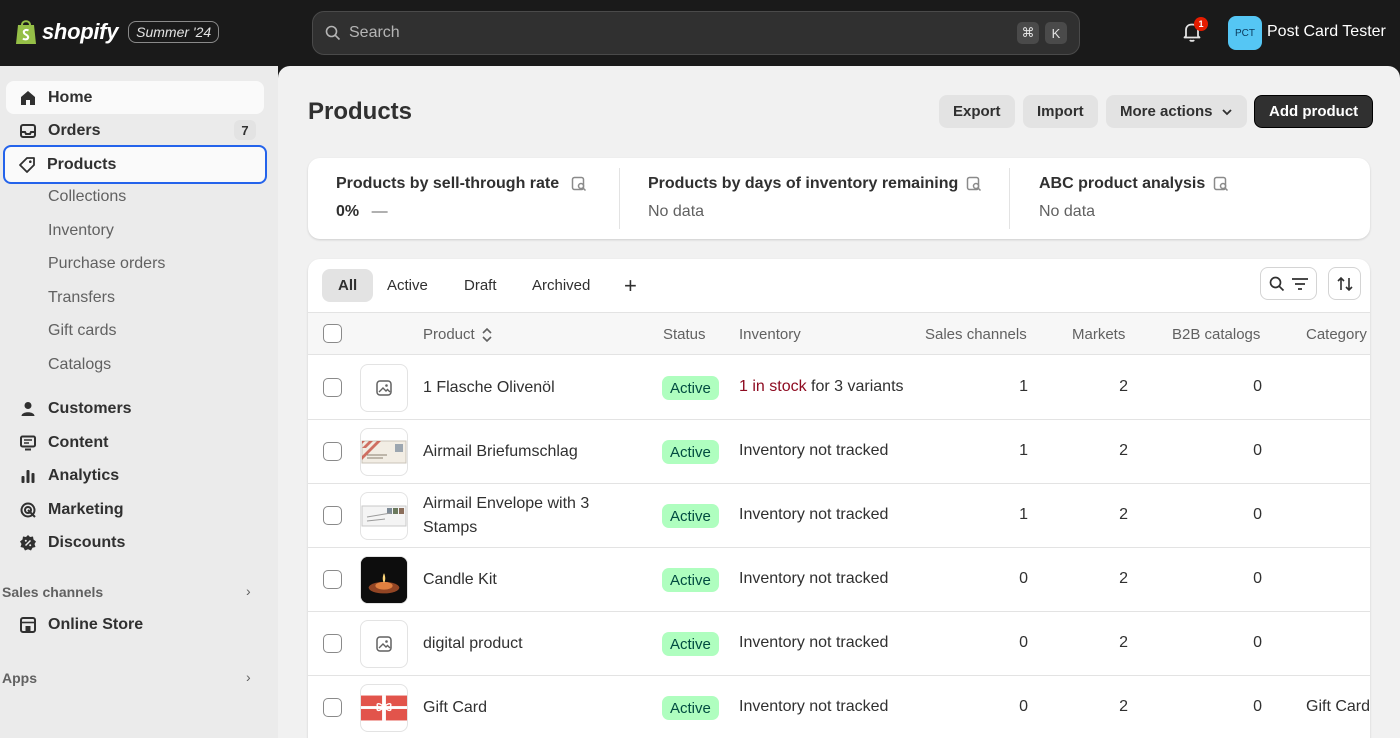 The image size is (1400, 738). Describe the element at coordinates (528, 580) in the screenshot. I see `product-name: Candle Kit` at that location.